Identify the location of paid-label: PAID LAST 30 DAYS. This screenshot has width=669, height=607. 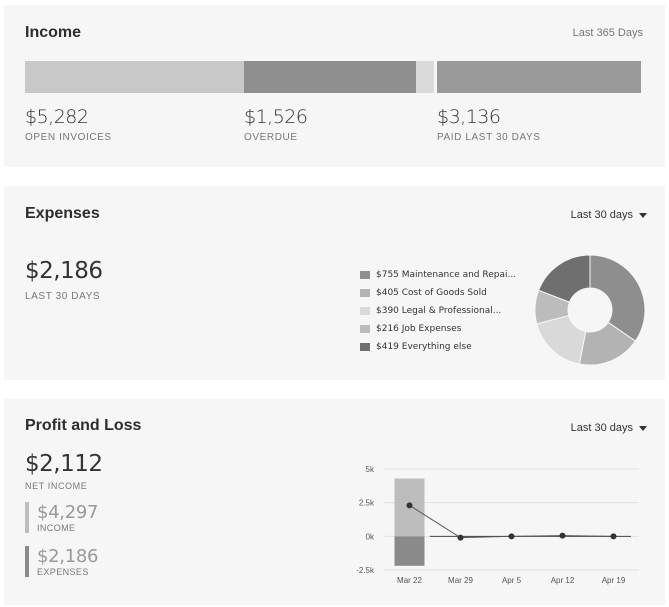
(489, 137).